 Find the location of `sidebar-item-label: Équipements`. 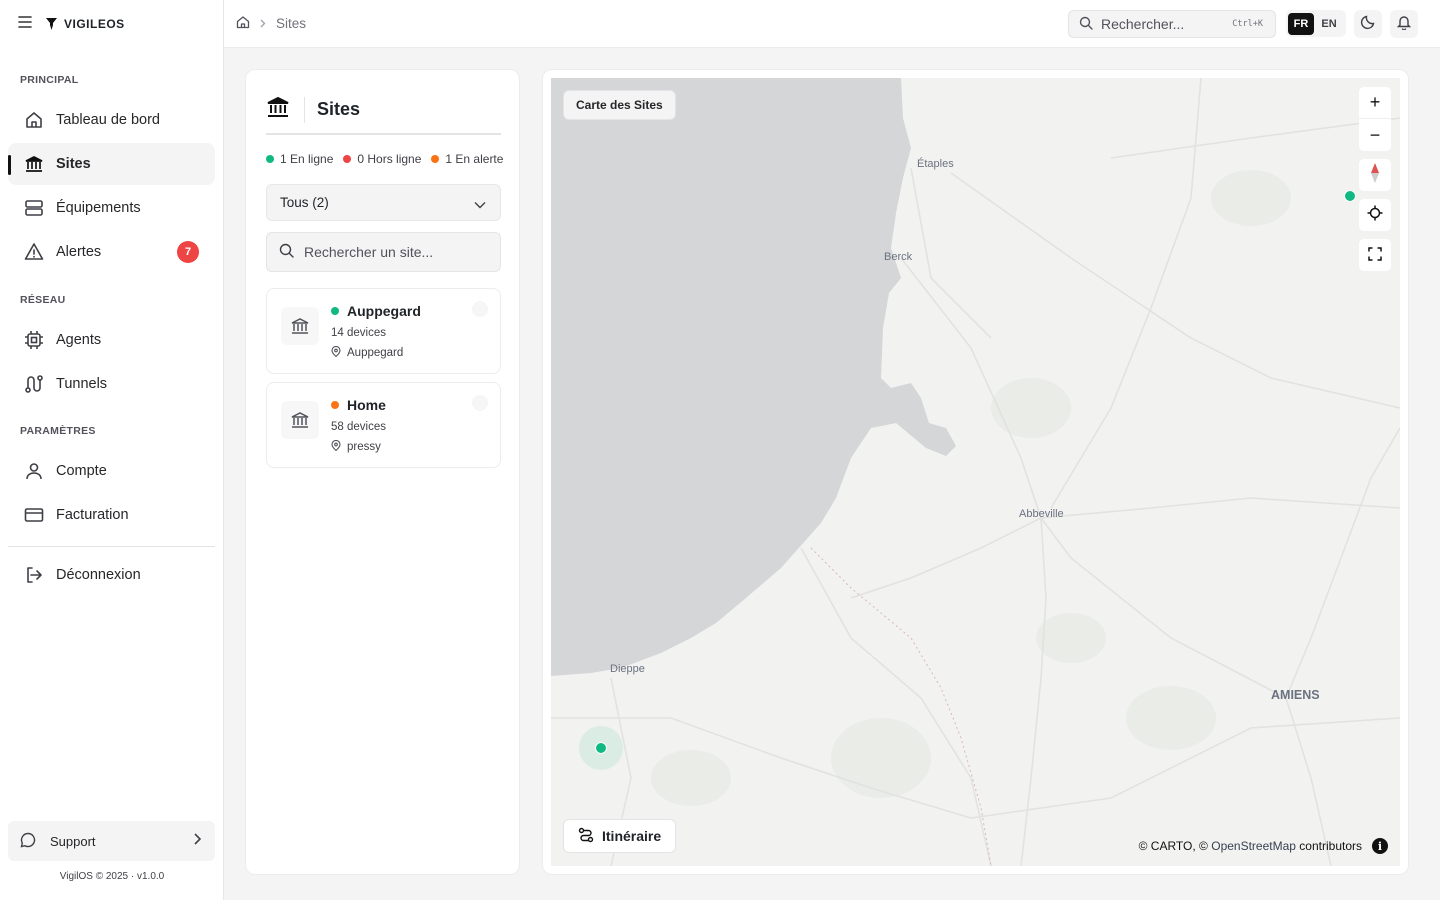

sidebar-item-label: Équipements is located at coordinates (98, 208).